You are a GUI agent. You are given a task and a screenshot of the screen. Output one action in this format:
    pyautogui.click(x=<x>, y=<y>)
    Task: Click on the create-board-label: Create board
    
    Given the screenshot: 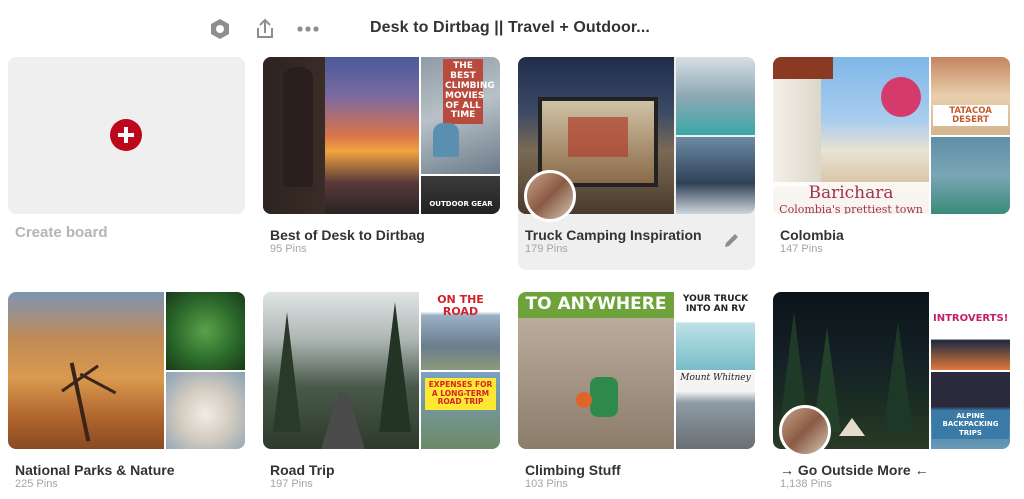 What is the action you would take?
    pyautogui.click(x=61, y=232)
    